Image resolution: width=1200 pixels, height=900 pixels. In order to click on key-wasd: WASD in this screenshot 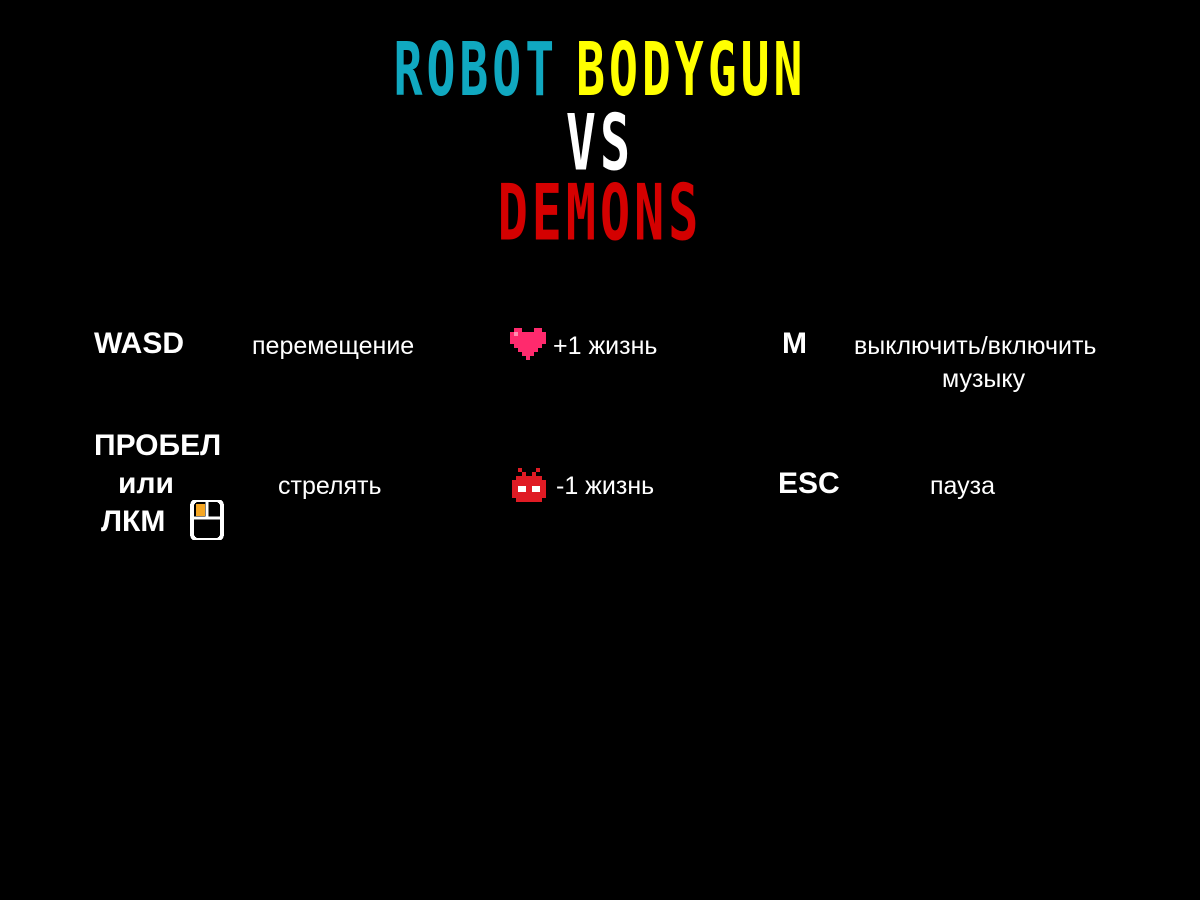, I will do `click(139, 343)`.